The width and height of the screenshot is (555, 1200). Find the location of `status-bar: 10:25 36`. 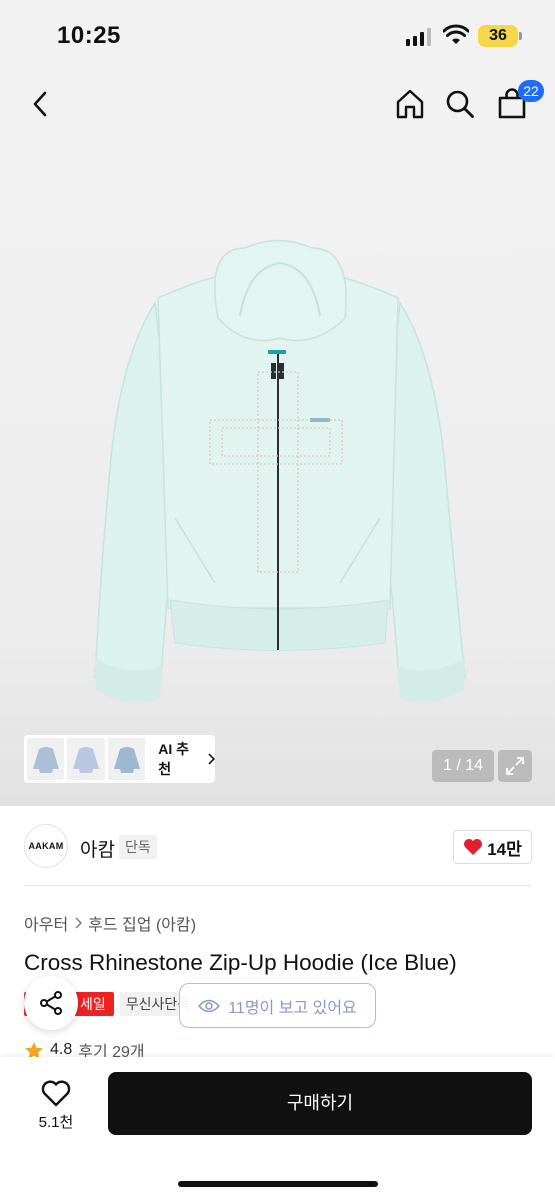

status-bar: 10:25 36 is located at coordinates (277, 35).